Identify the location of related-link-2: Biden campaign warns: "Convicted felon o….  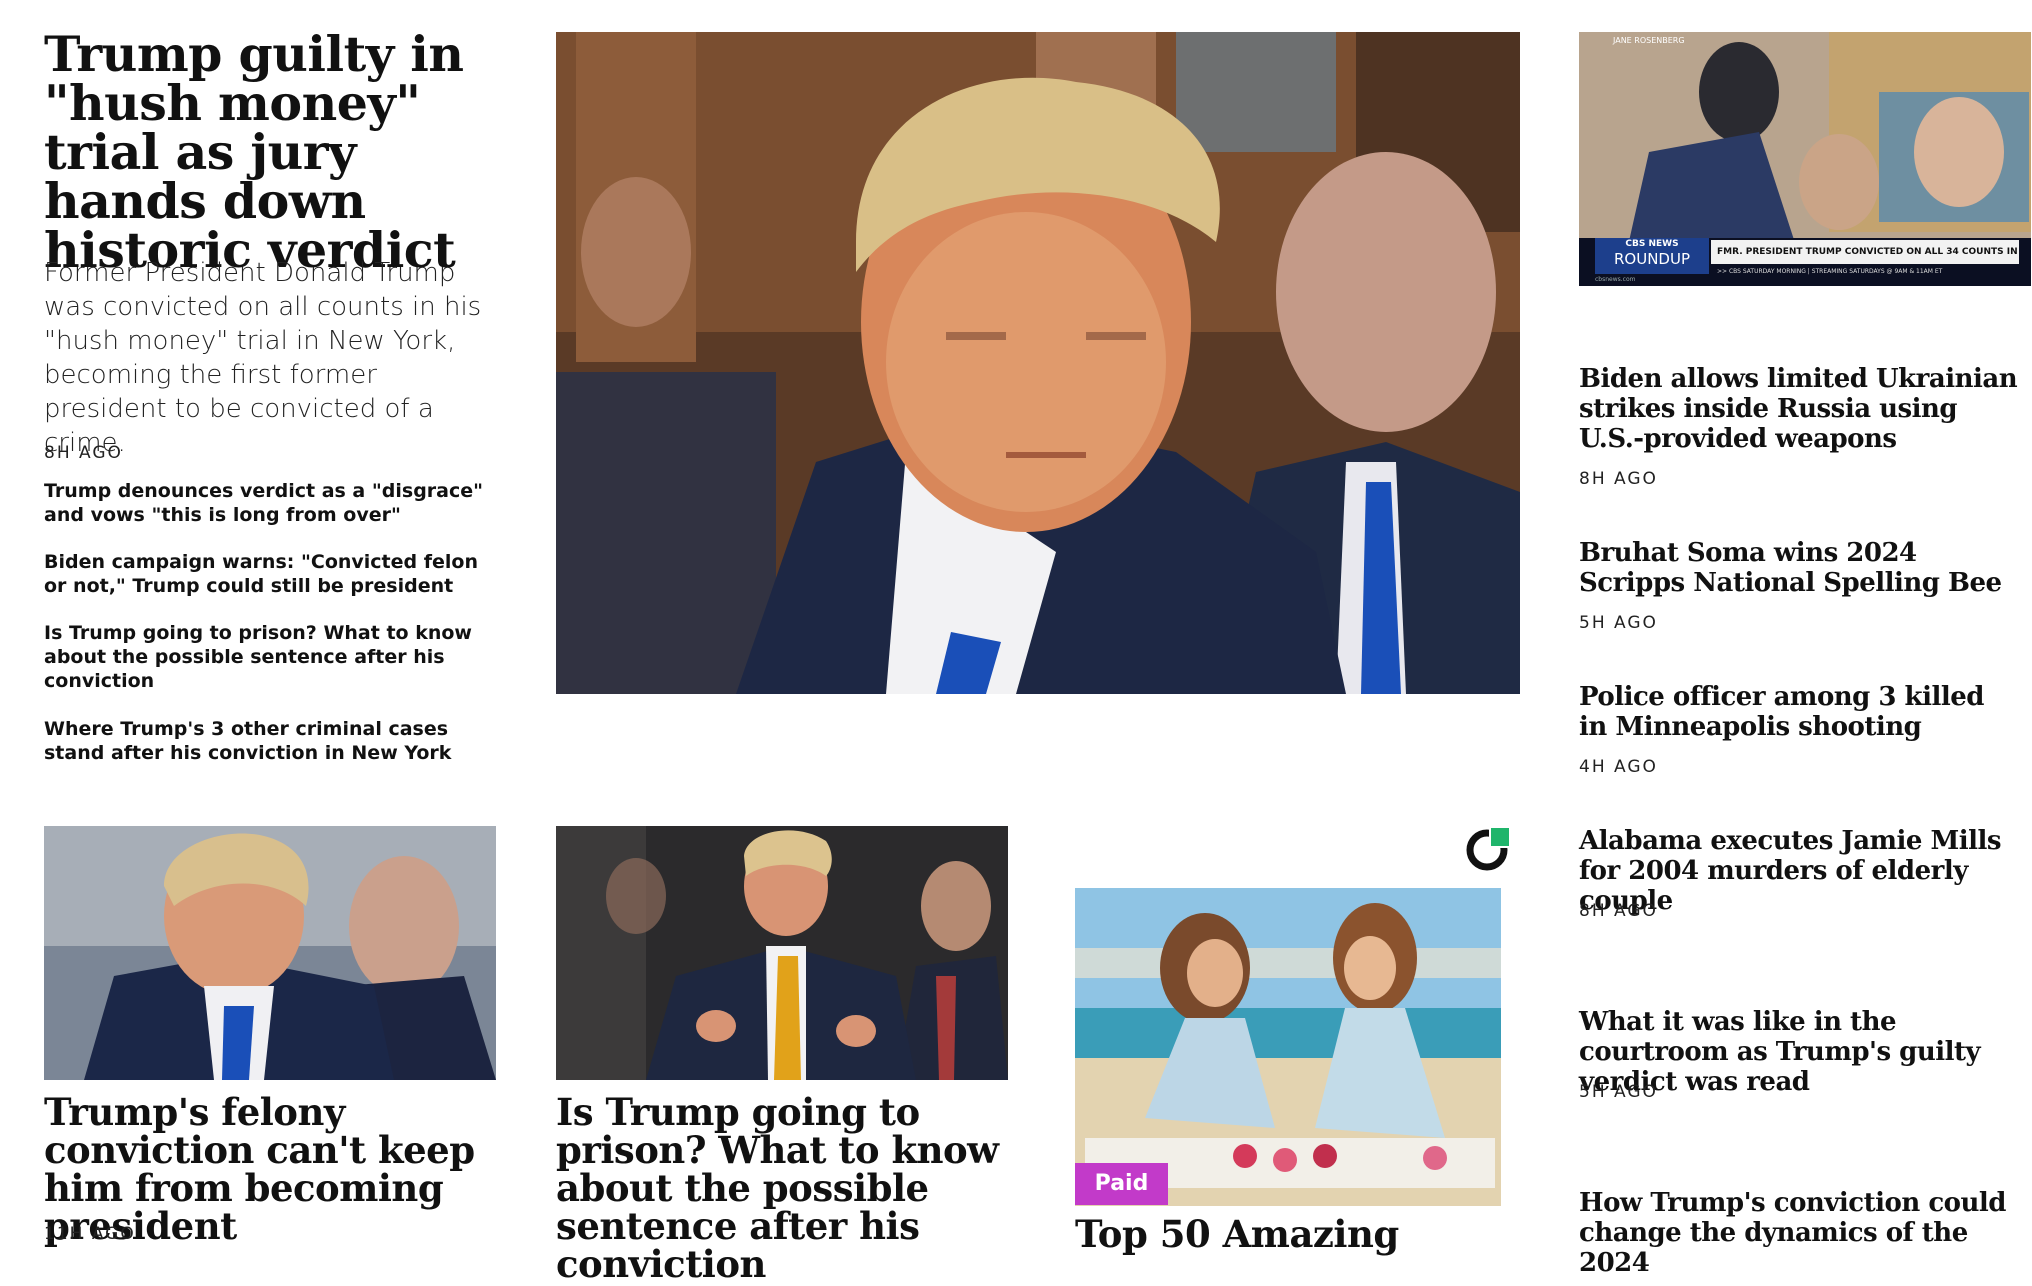
(274, 574).